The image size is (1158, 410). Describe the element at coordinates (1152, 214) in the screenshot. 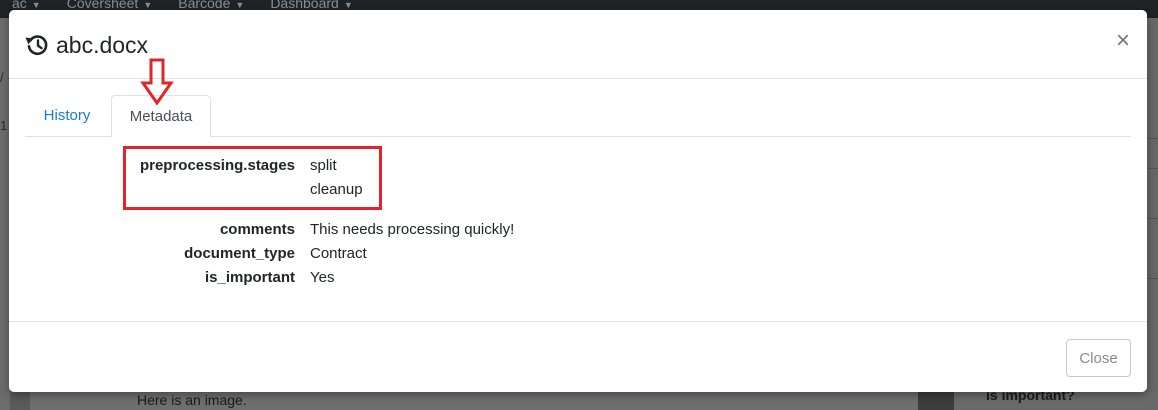

I see `background-right-panel` at that location.